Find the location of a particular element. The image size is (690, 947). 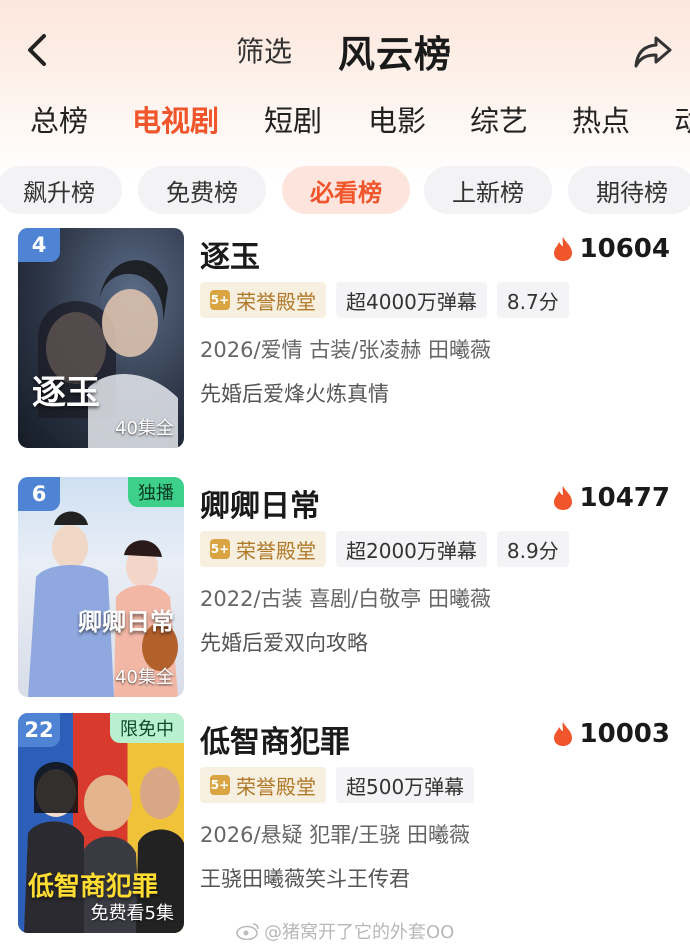

rank-badge: 22 is located at coordinates (39, 730).